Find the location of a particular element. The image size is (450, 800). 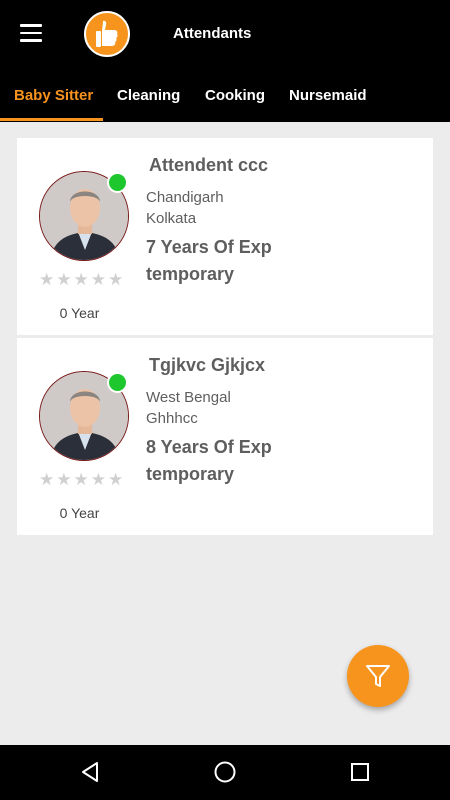

attendant-name: Tgjkvc Gjkjcx is located at coordinates (207, 365).